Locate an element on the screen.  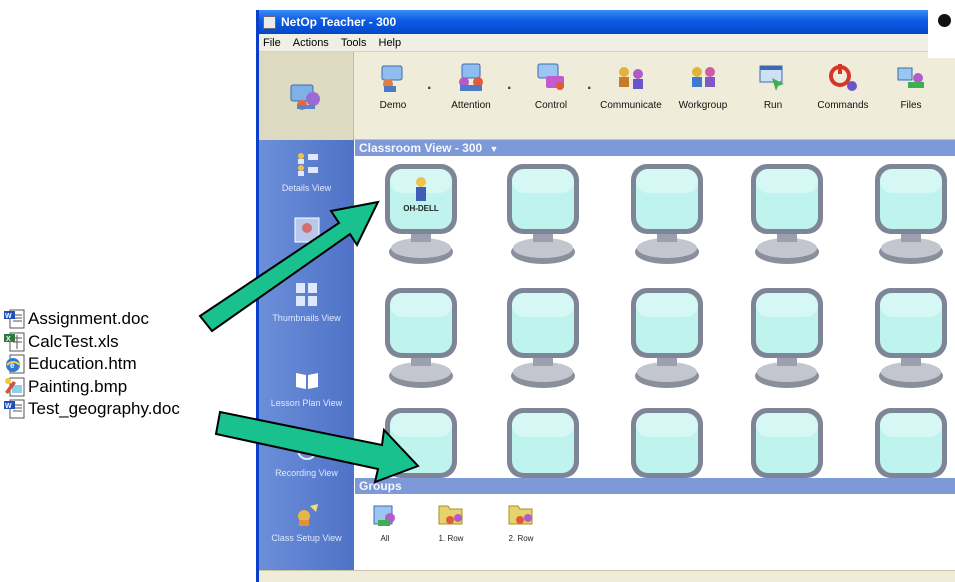
sidebar-item-recording-view: Recording View is located at coordinates (306, 456).